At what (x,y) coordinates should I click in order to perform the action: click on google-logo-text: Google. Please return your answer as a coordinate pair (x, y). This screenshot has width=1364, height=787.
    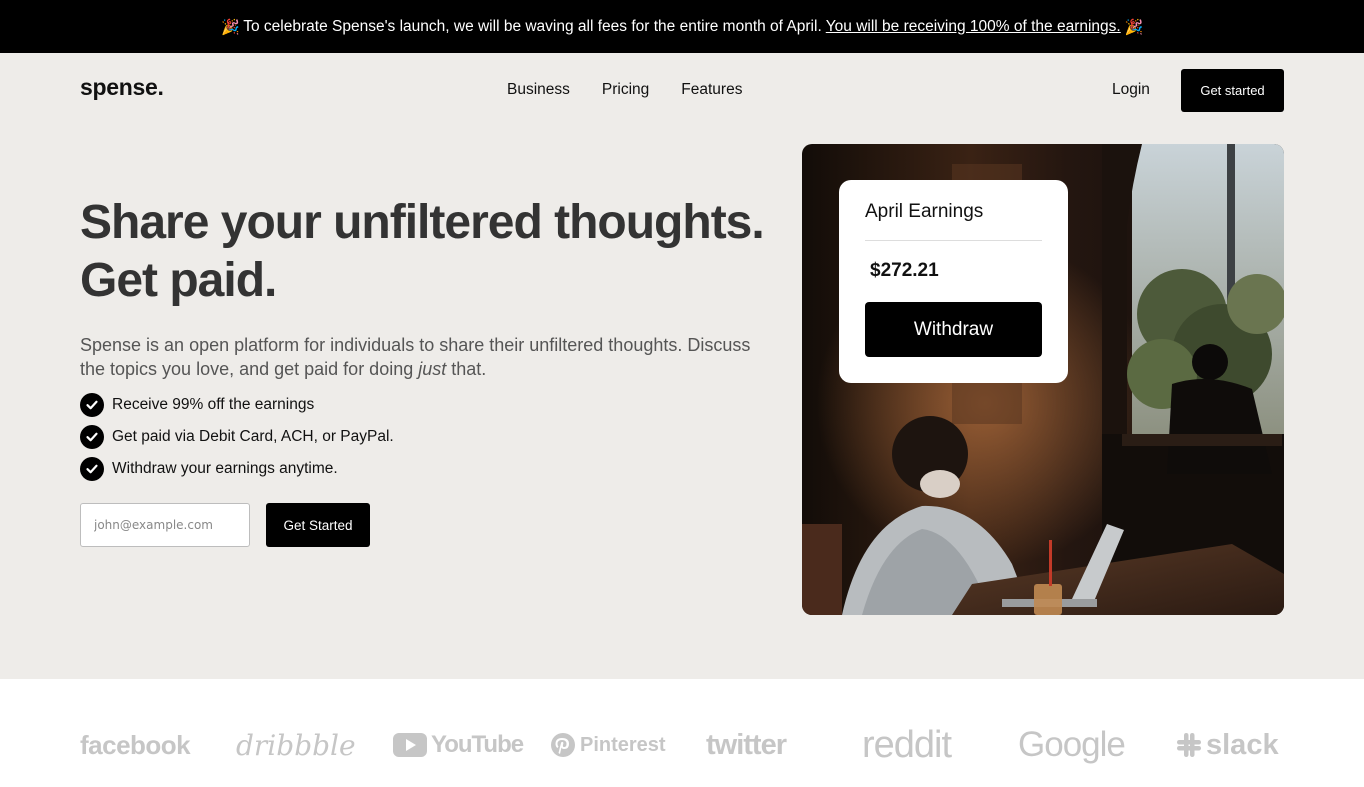
    Looking at the image, I should click on (1072, 744).